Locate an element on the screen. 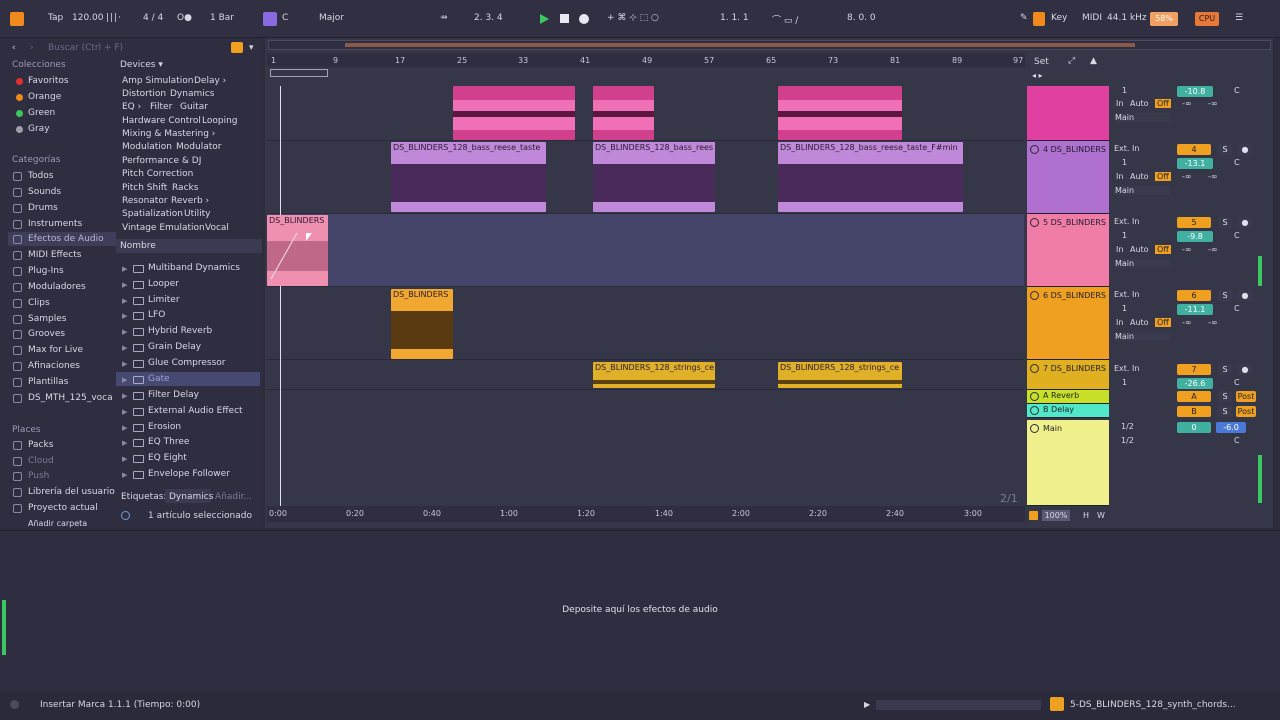  browser-item: EQ Three is located at coordinates (168, 442).